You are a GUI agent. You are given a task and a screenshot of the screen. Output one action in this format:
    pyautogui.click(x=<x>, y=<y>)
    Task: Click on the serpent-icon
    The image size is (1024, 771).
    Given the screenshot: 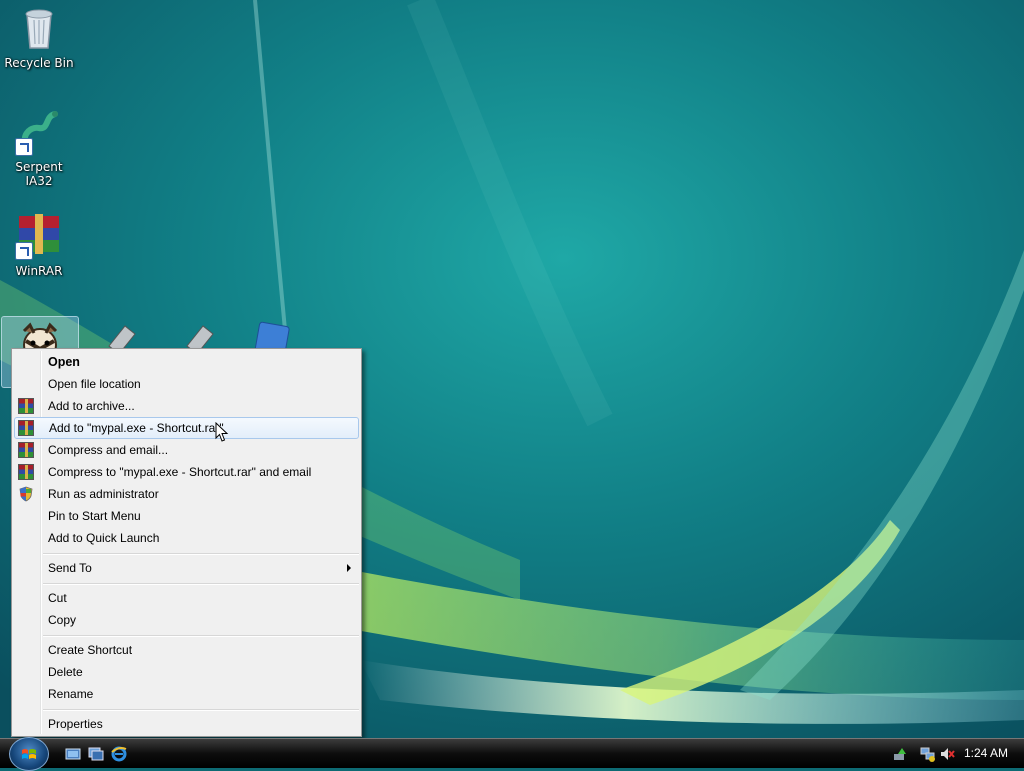 What is the action you would take?
    pyautogui.click(x=39, y=132)
    